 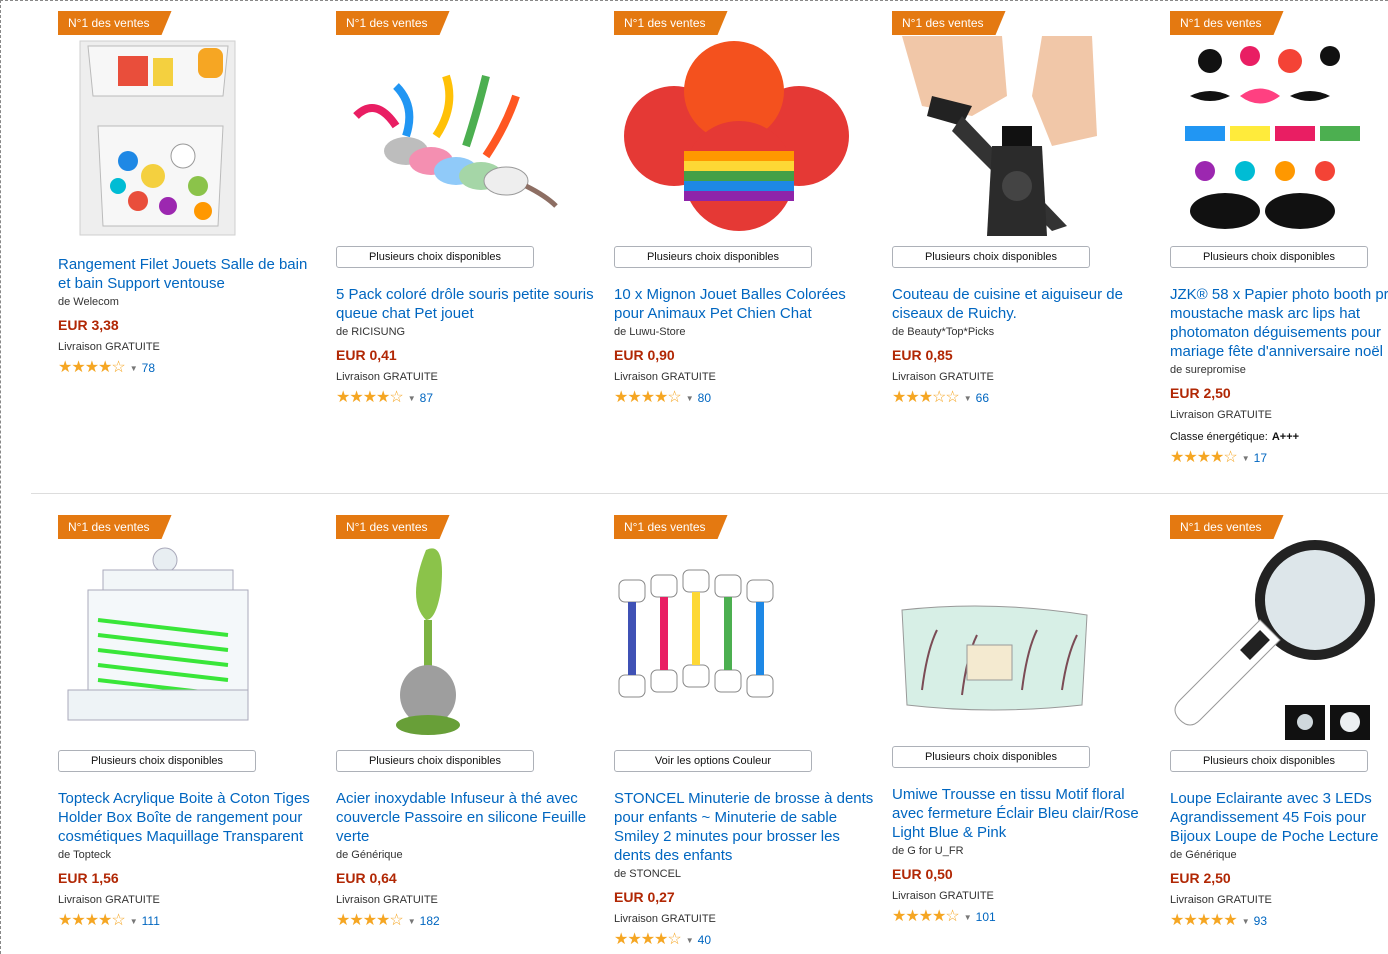 What do you see at coordinates (426, 398) in the screenshot?
I see `review-count-link: 87` at bounding box center [426, 398].